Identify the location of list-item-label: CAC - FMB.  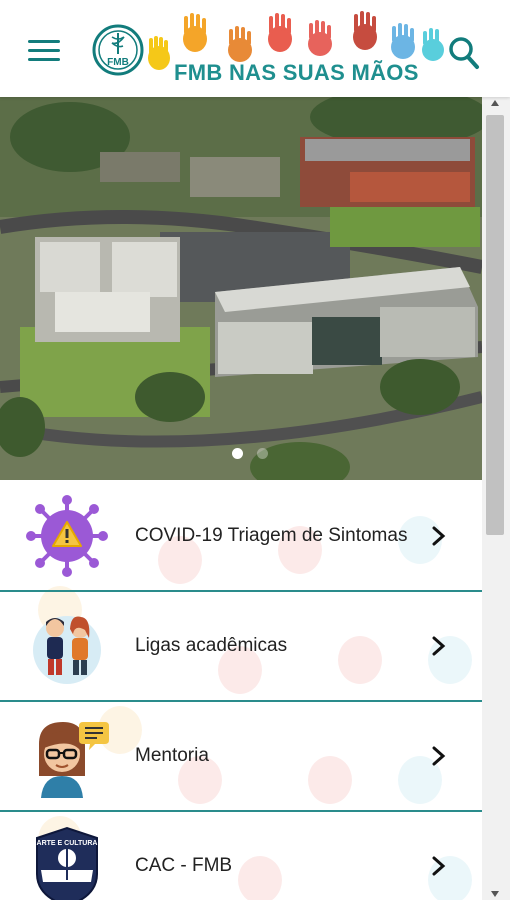
(184, 865).